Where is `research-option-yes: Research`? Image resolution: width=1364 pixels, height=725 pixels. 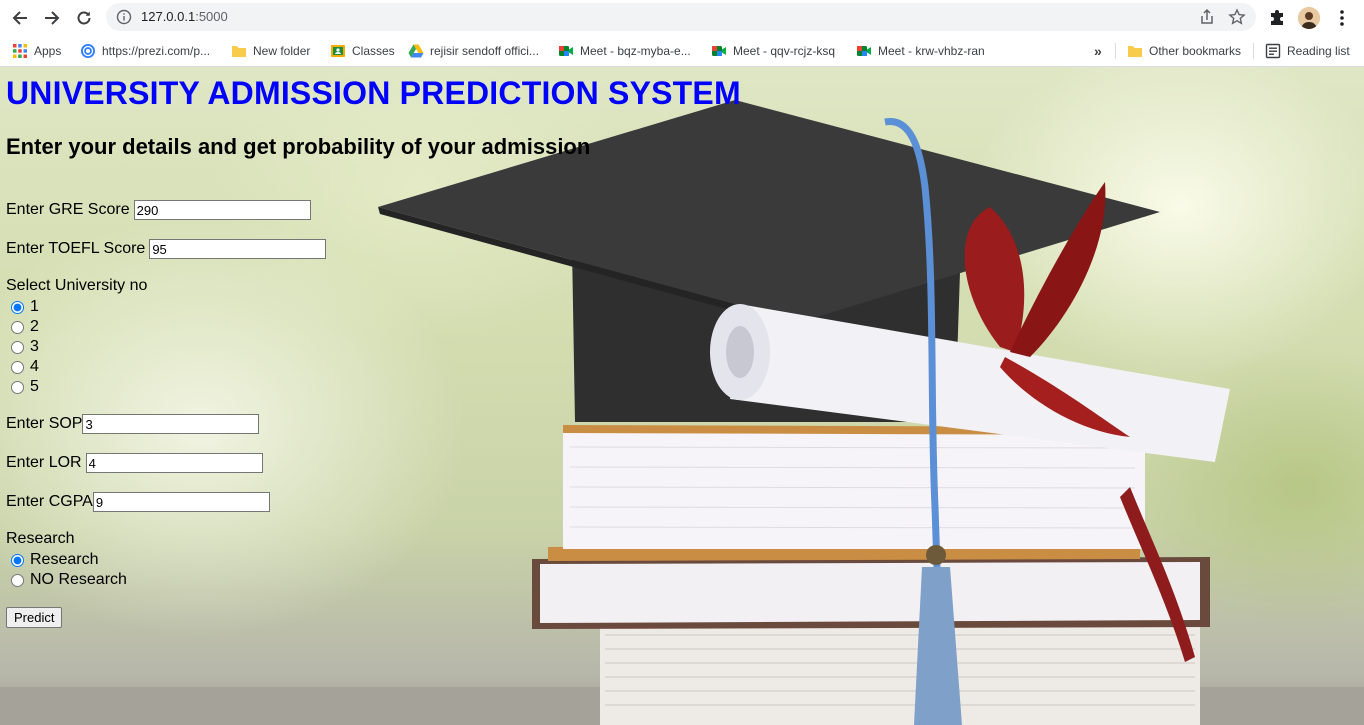 research-option-yes: Research is located at coordinates (53, 560).